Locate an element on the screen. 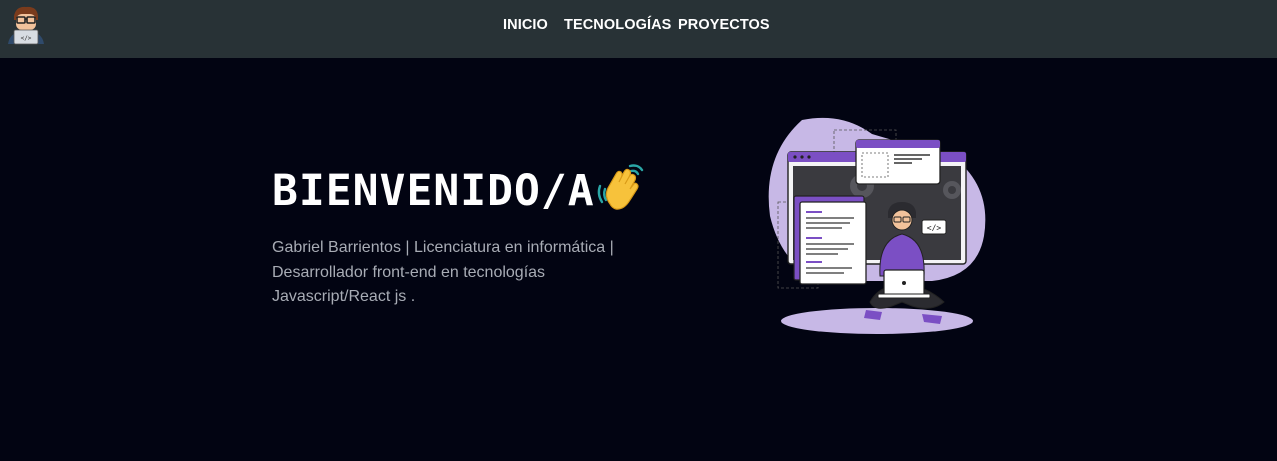  nav-link-inicio: INICIO is located at coordinates (525, 25).